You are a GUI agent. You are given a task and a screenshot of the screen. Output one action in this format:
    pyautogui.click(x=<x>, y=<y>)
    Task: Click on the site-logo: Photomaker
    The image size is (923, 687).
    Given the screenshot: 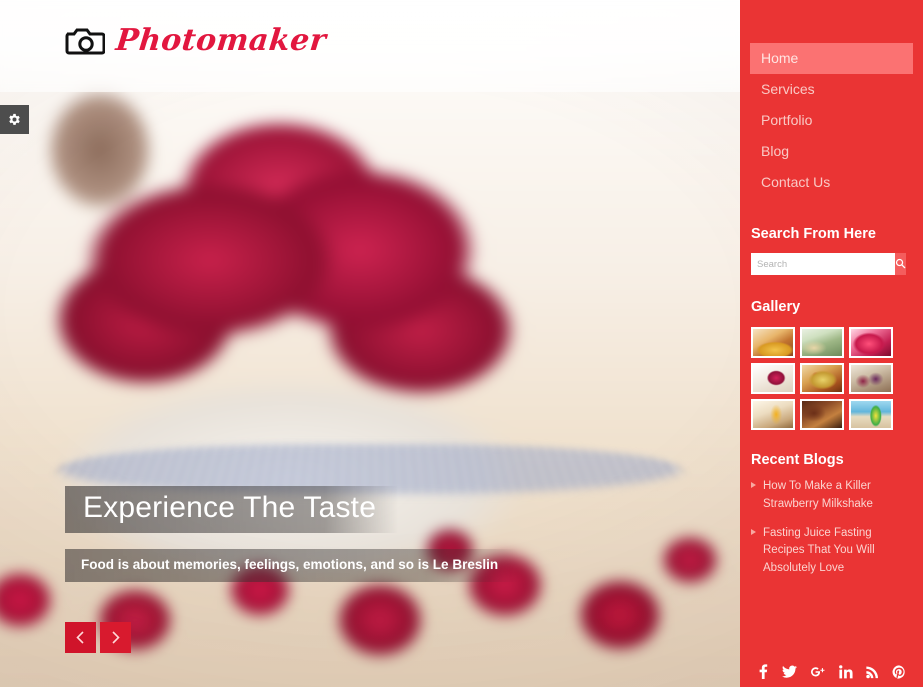 What is the action you would take?
    pyautogui.click(x=197, y=40)
    